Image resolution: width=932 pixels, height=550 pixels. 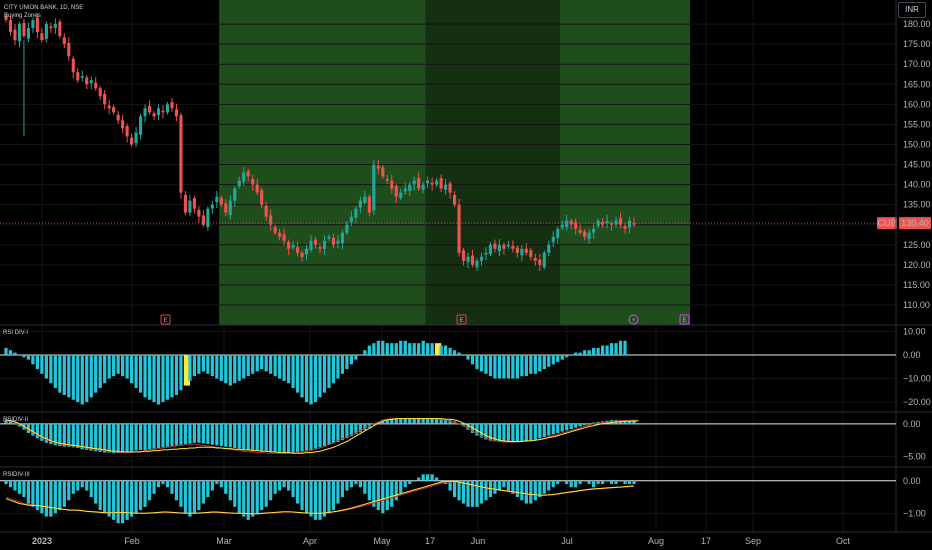 What do you see at coordinates (914, 456) in the screenshot?
I see `indicator-axis-tick: −5.00` at bounding box center [914, 456].